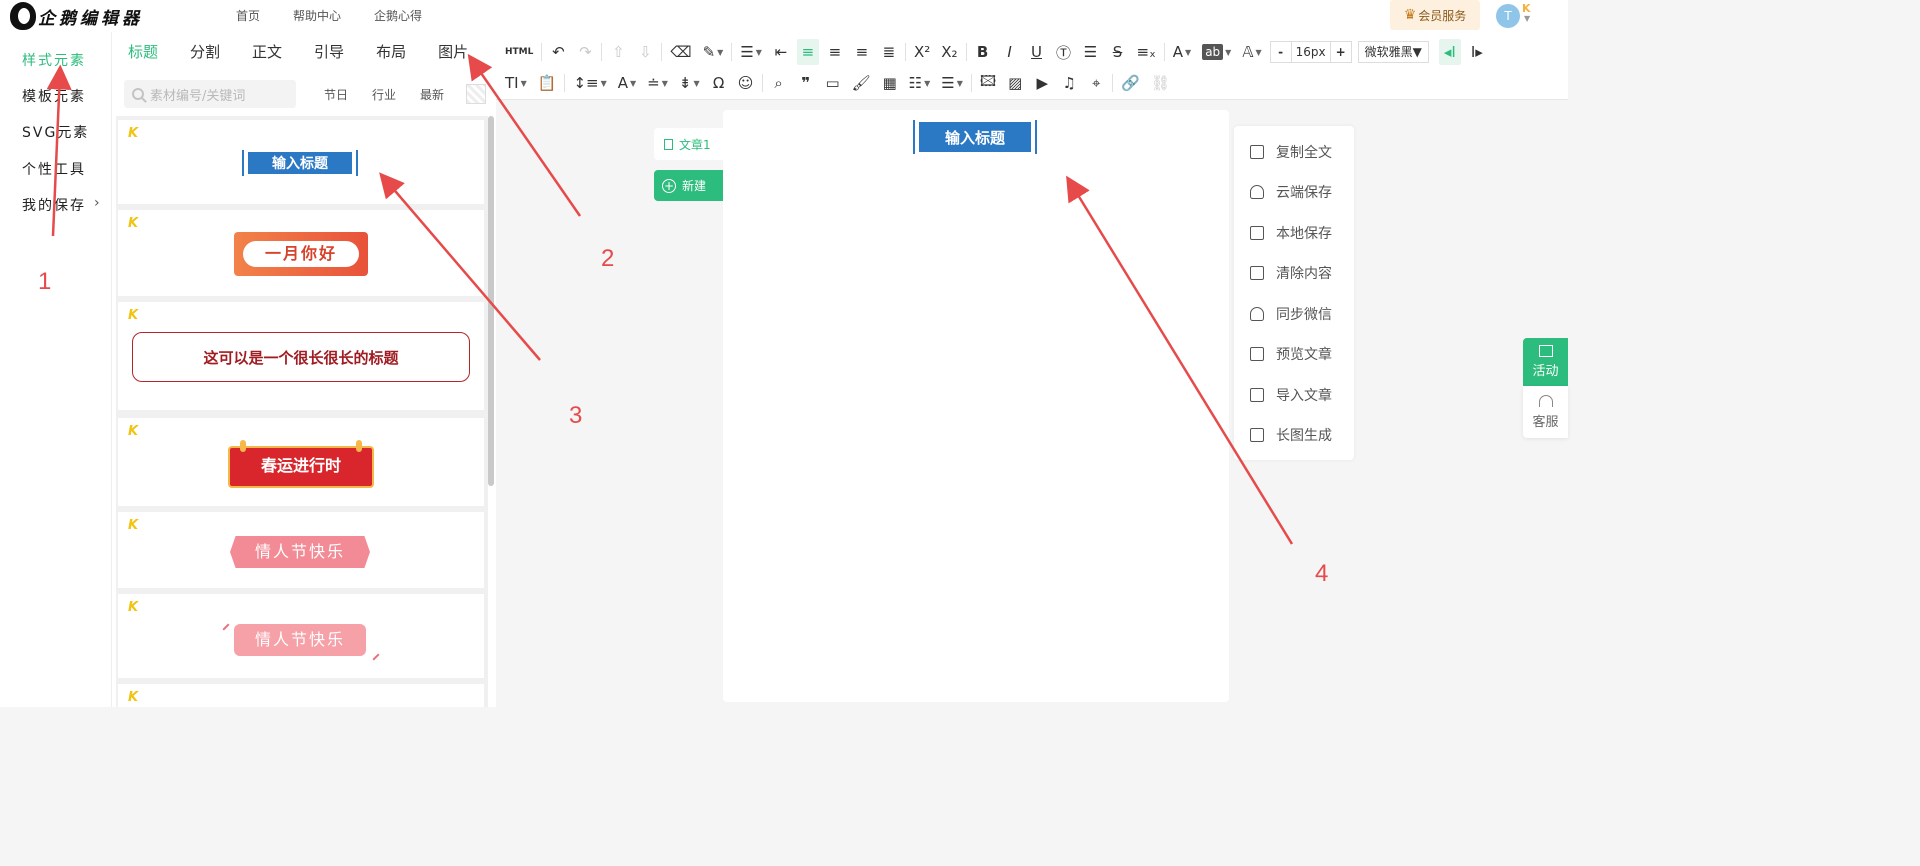  Describe the element at coordinates (719, 83) in the screenshot. I see `special-char-icon: Ω` at that location.